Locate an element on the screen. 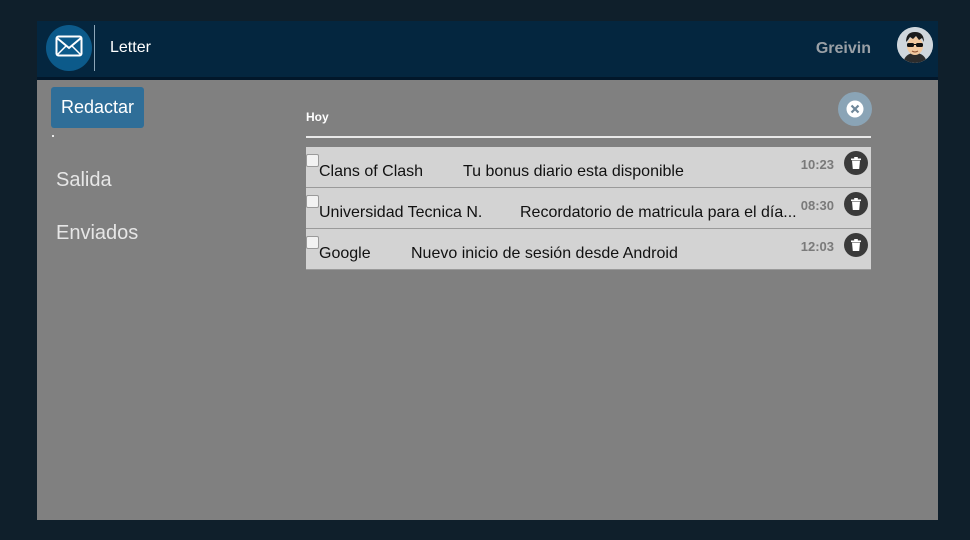  close-button is located at coordinates (855, 109).